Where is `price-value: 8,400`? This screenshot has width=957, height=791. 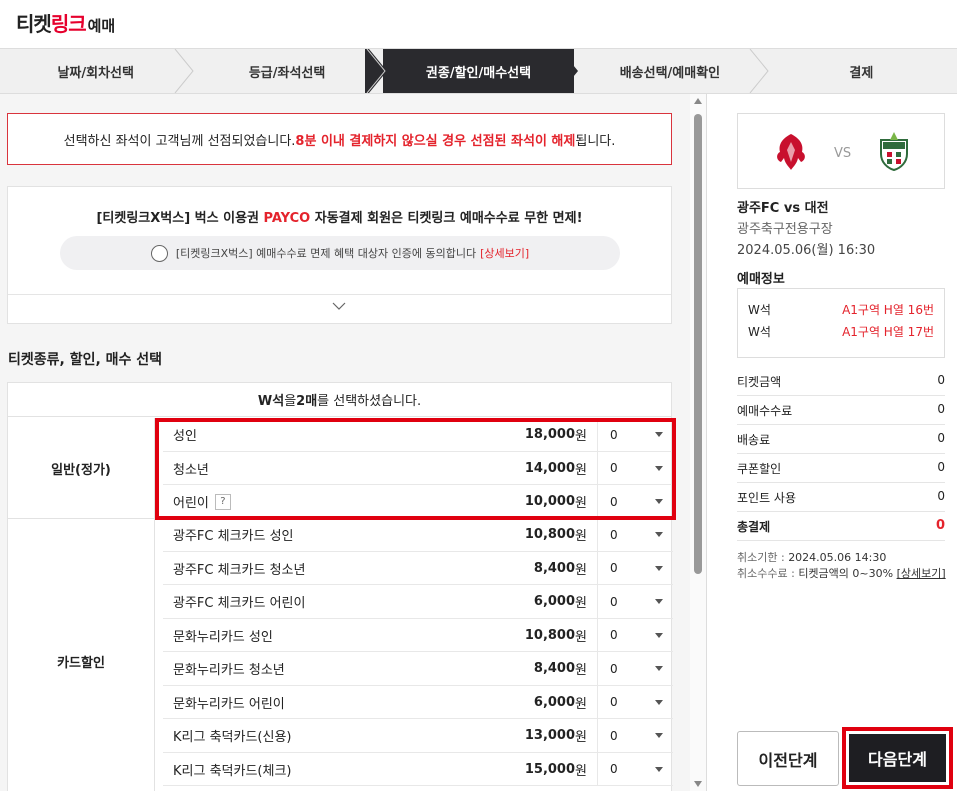 price-value: 8,400 is located at coordinates (554, 568).